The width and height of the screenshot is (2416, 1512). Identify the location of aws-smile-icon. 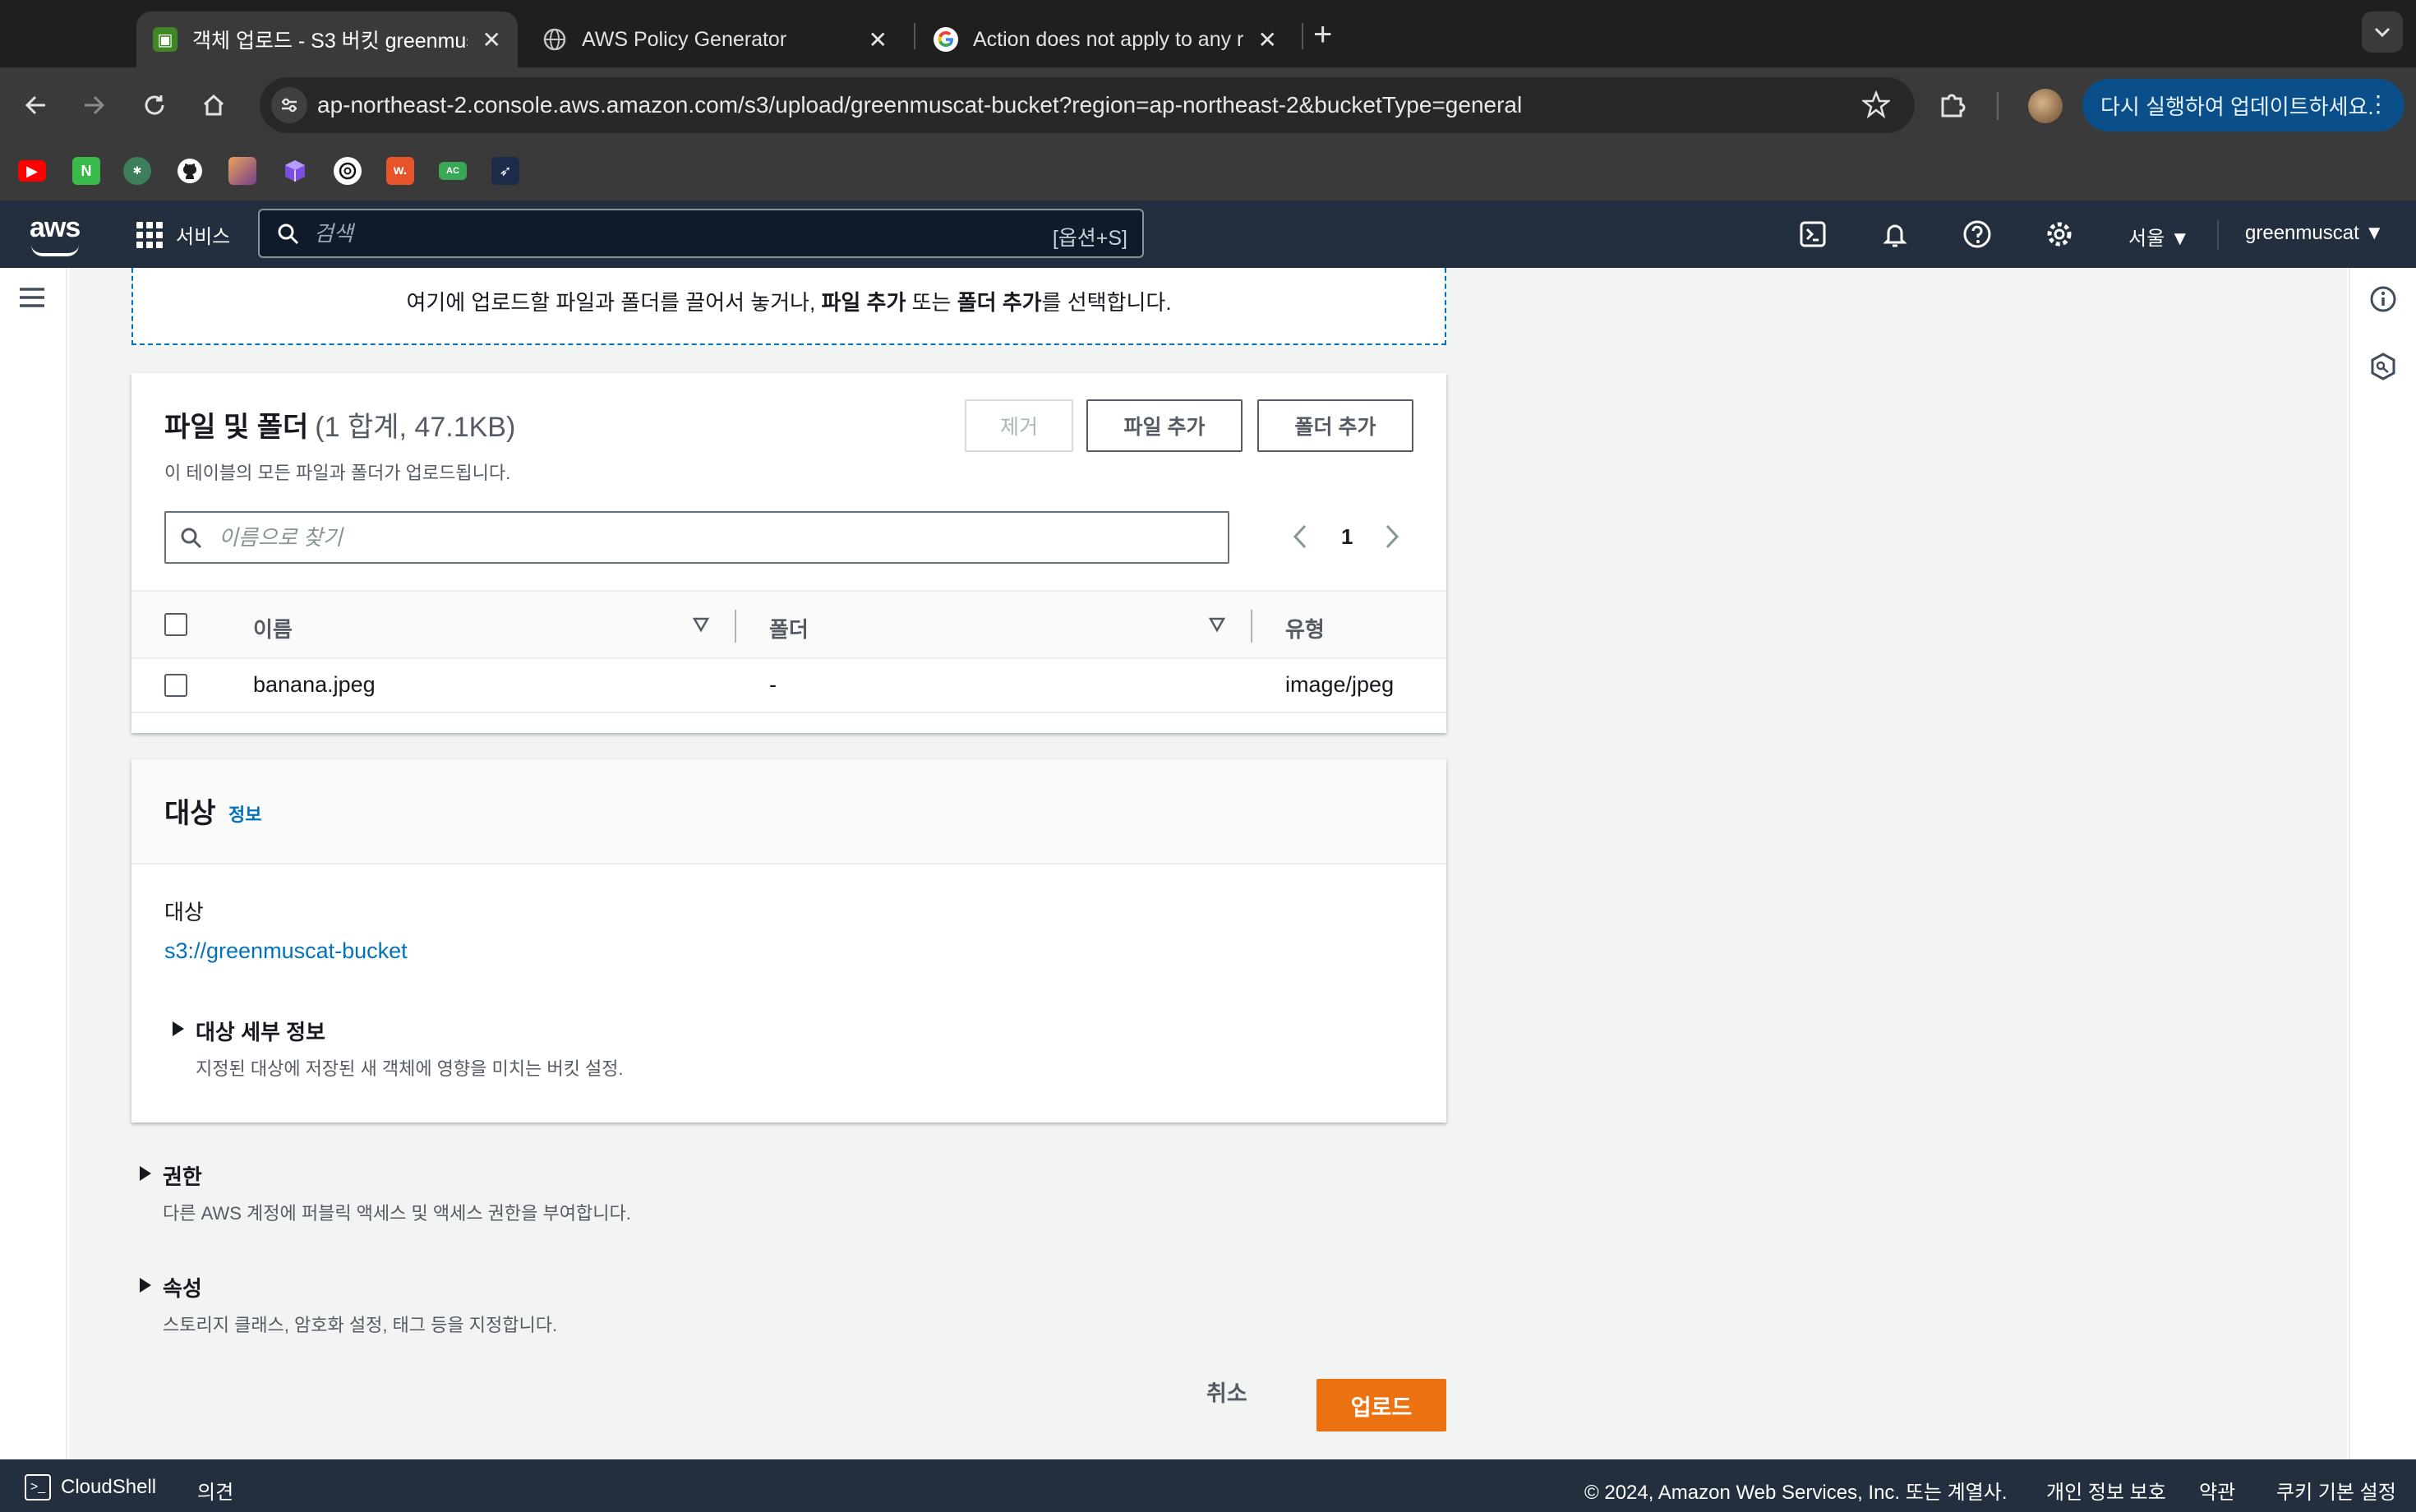
(55, 251).